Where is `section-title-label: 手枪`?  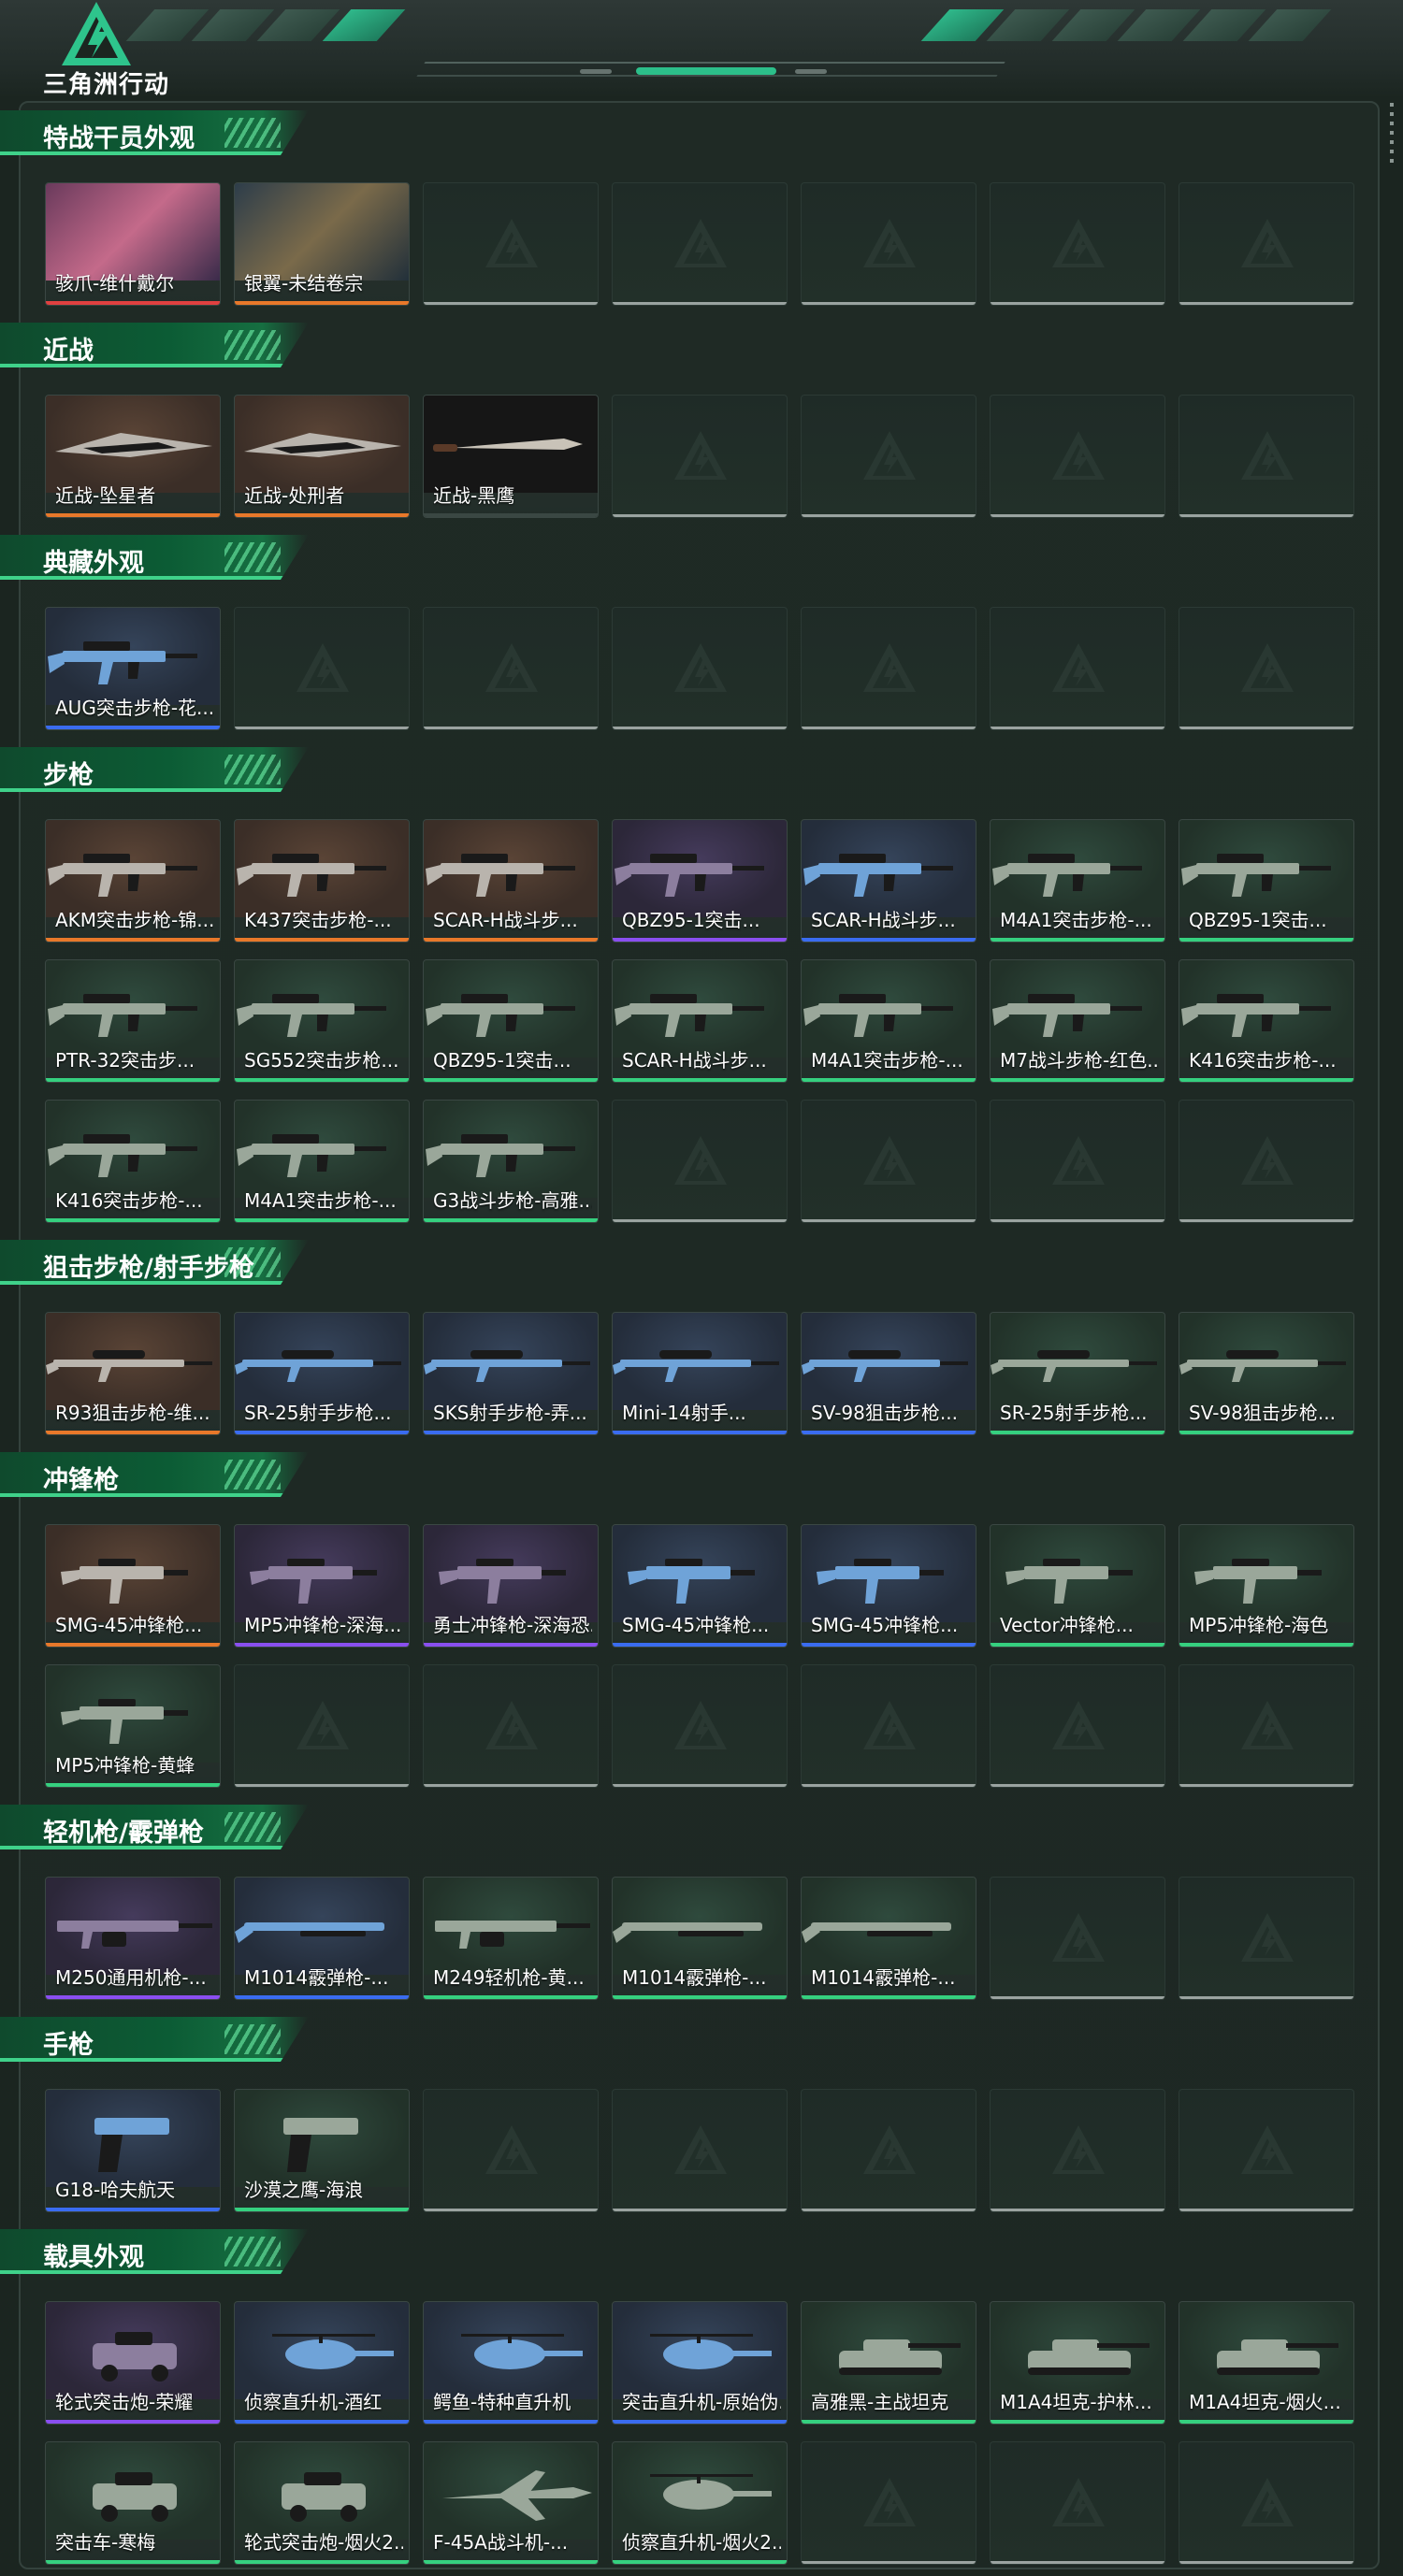 section-title-label: 手枪 is located at coordinates (68, 2046).